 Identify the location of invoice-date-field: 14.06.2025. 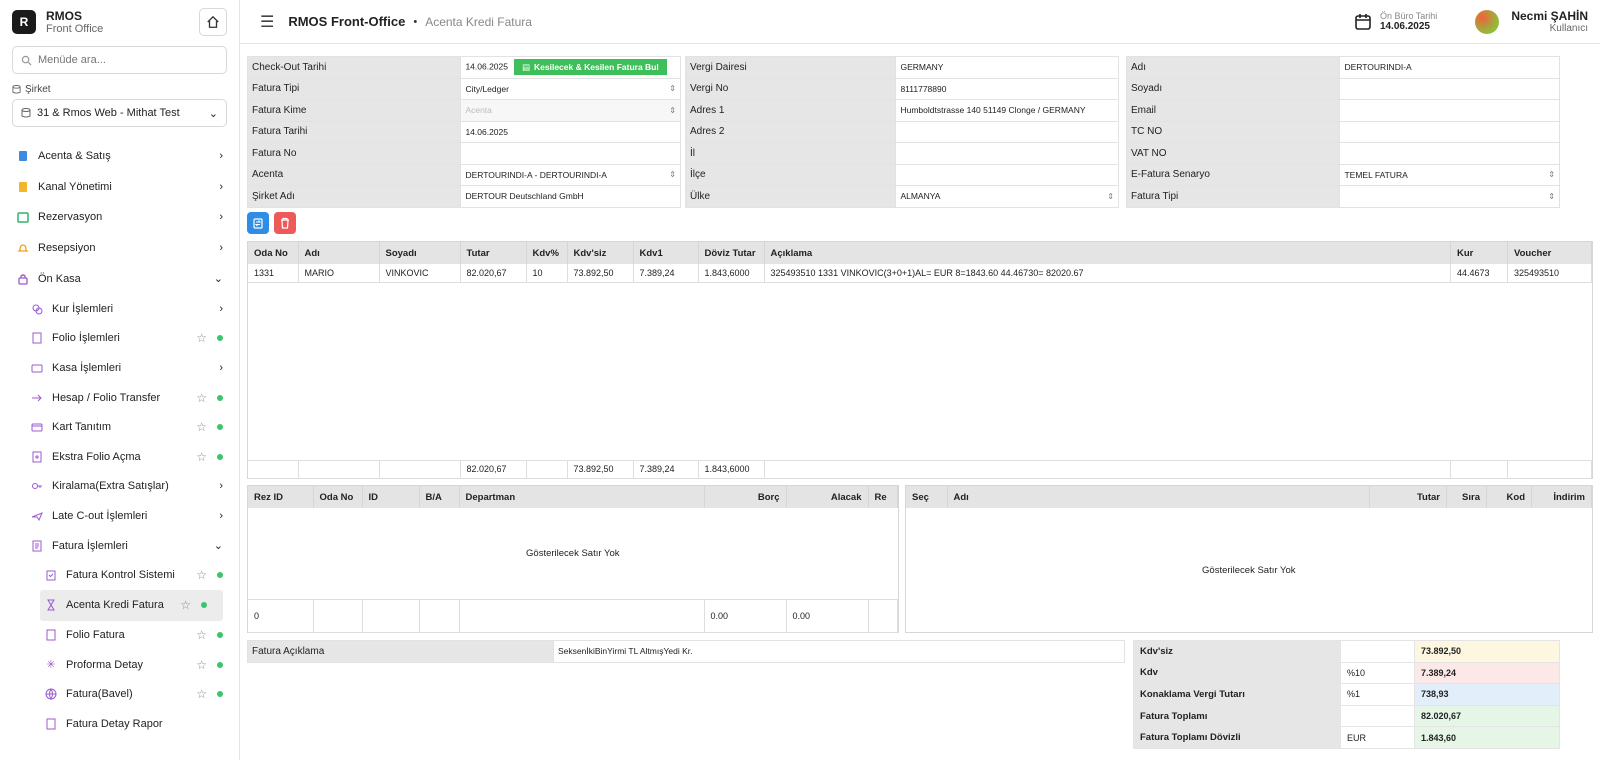
(570, 131).